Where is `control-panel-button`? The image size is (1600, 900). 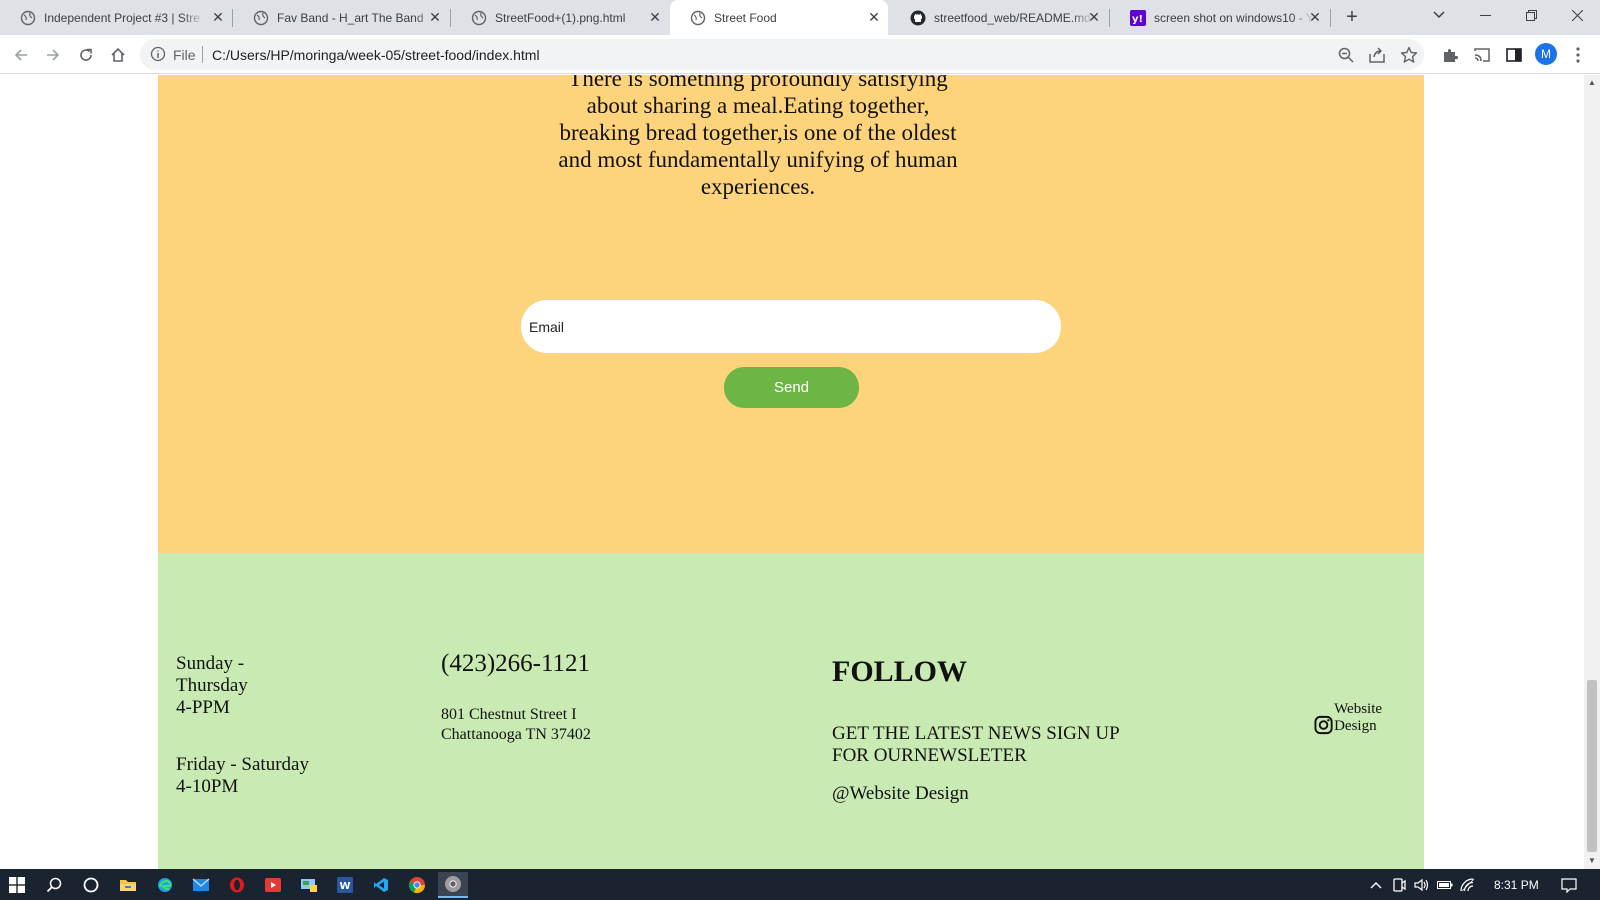 control-panel-button is located at coordinates (309, 885).